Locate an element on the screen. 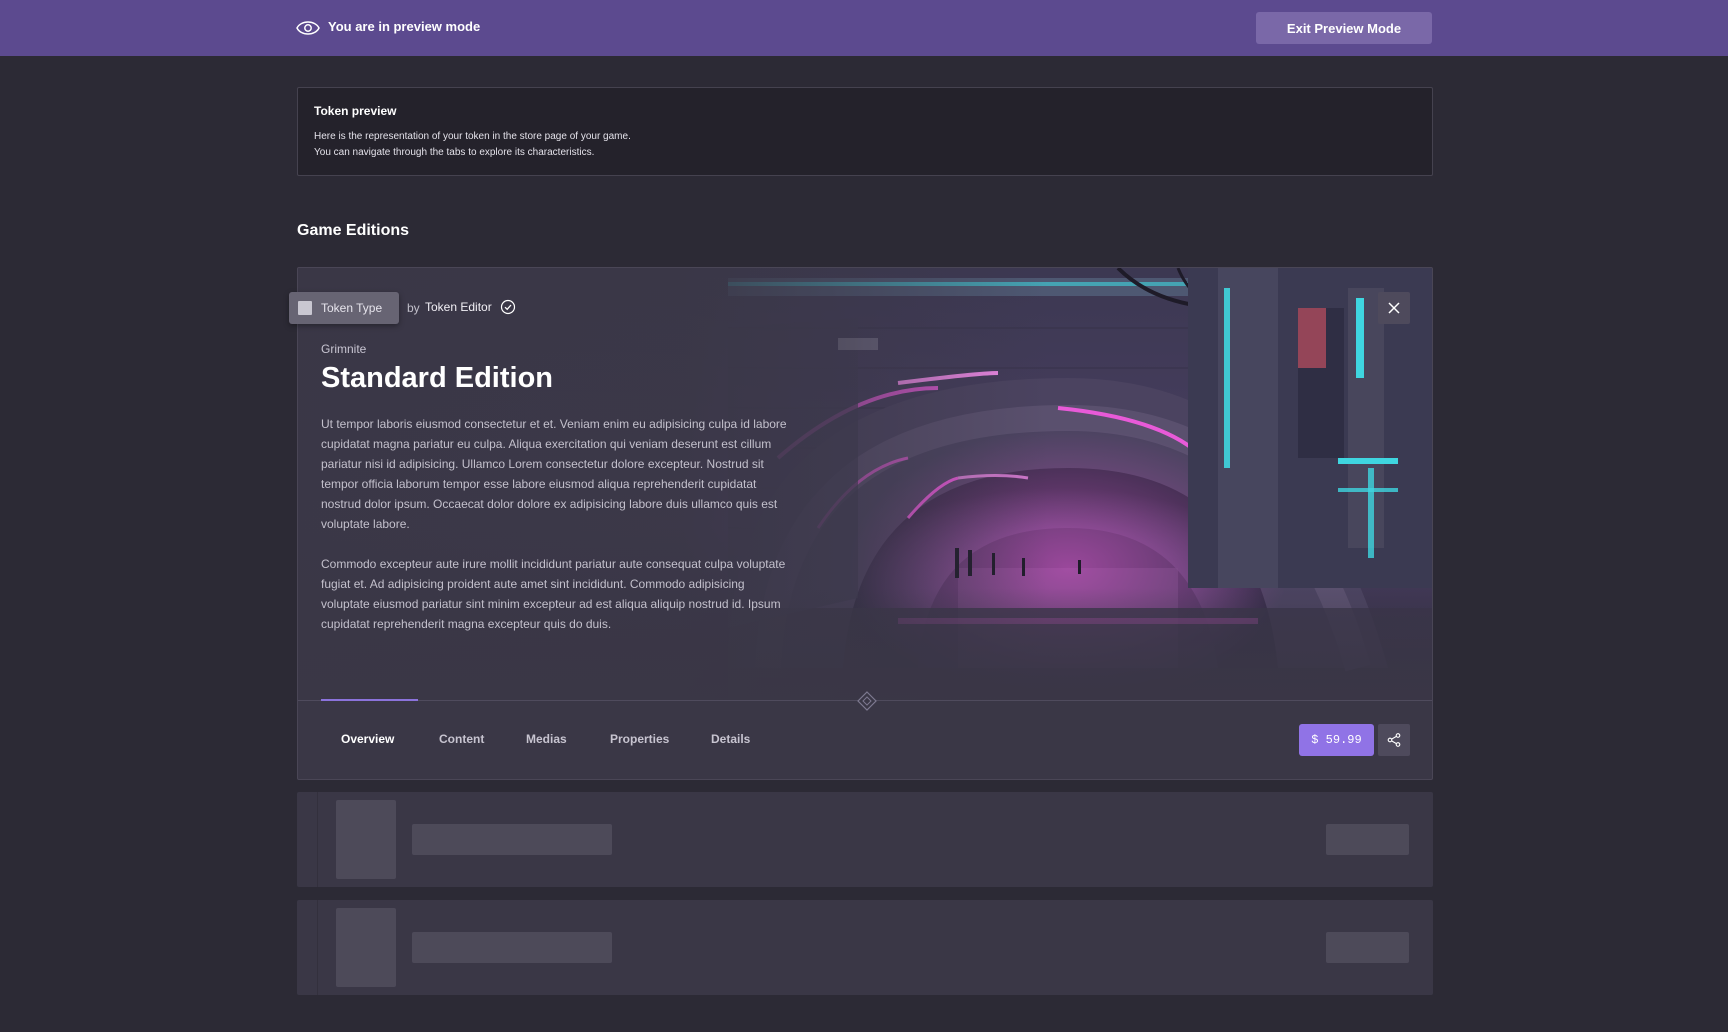 The height and width of the screenshot is (1032, 1728). share-button is located at coordinates (1394, 740).